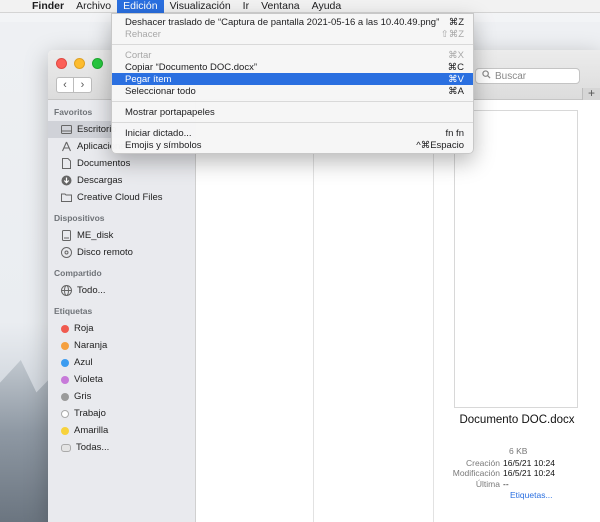  I want to click on sidebar-dispositivos: Dispositivos ME_disk Disco remoto, so click(121, 233).